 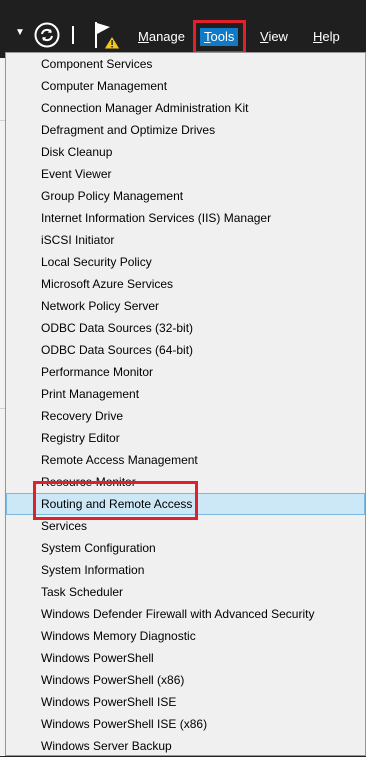 I want to click on annotation-box-tools, so click(x=219, y=37).